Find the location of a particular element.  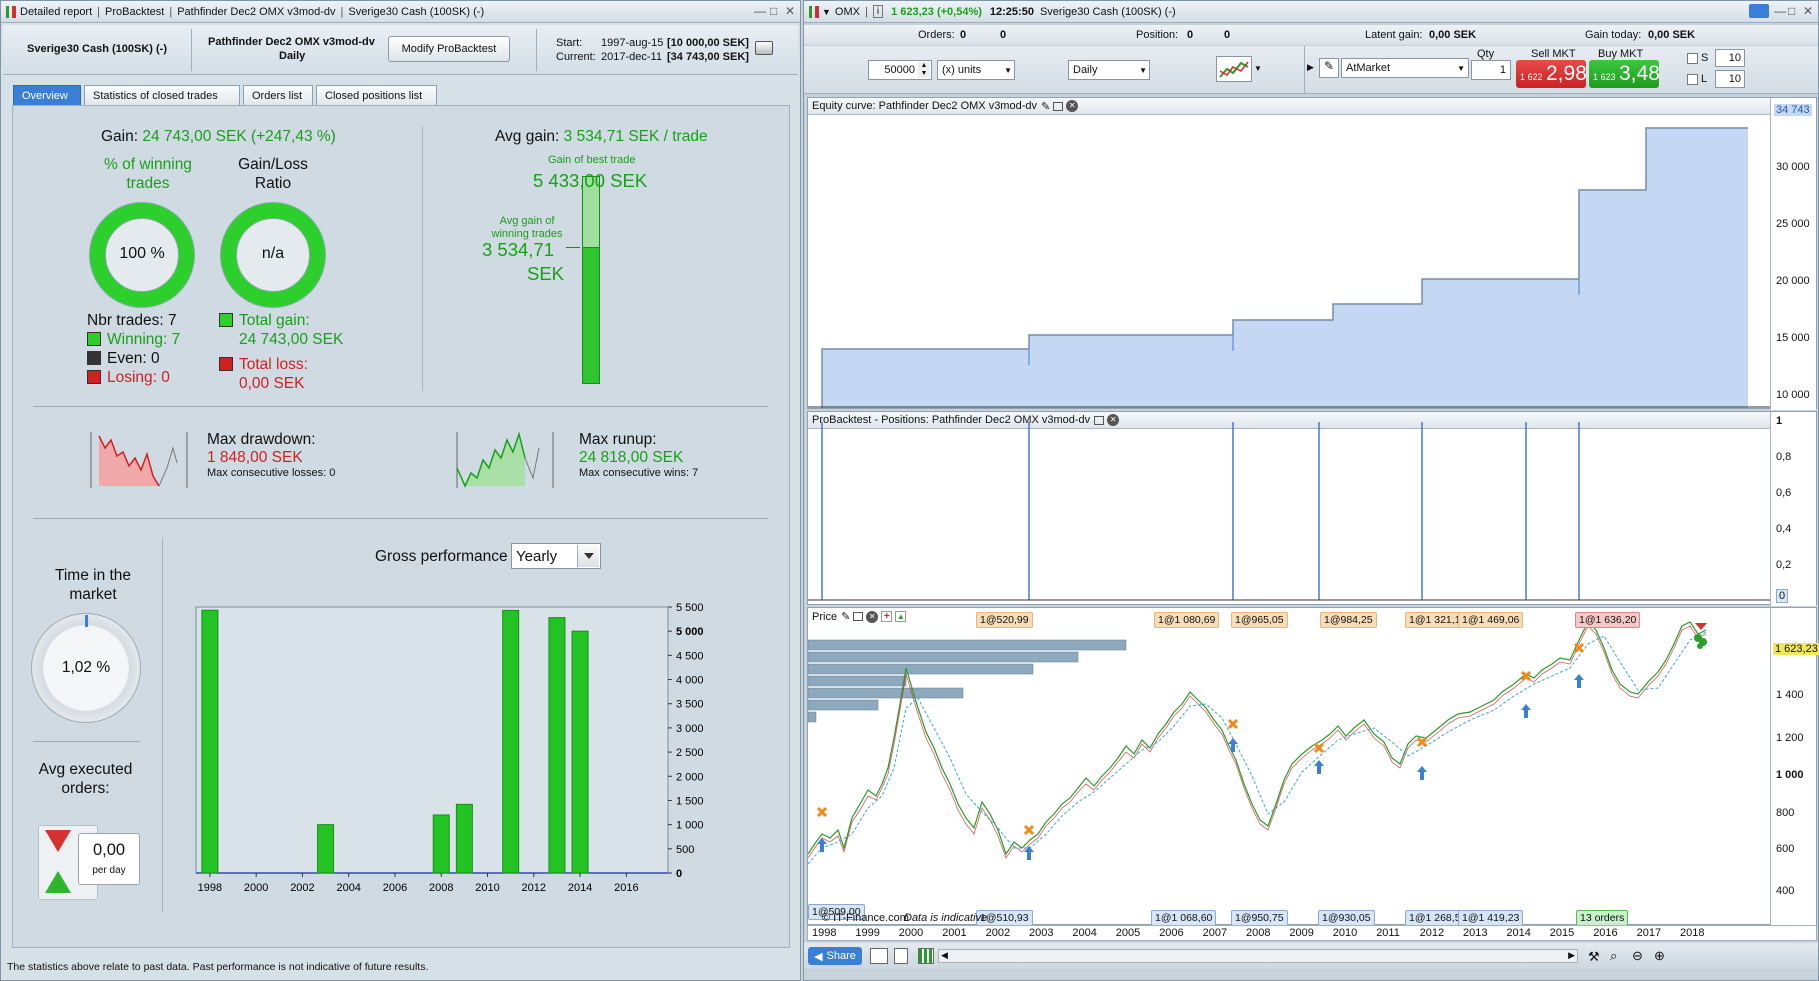

limit-checkbox is located at coordinates (1692, 79).